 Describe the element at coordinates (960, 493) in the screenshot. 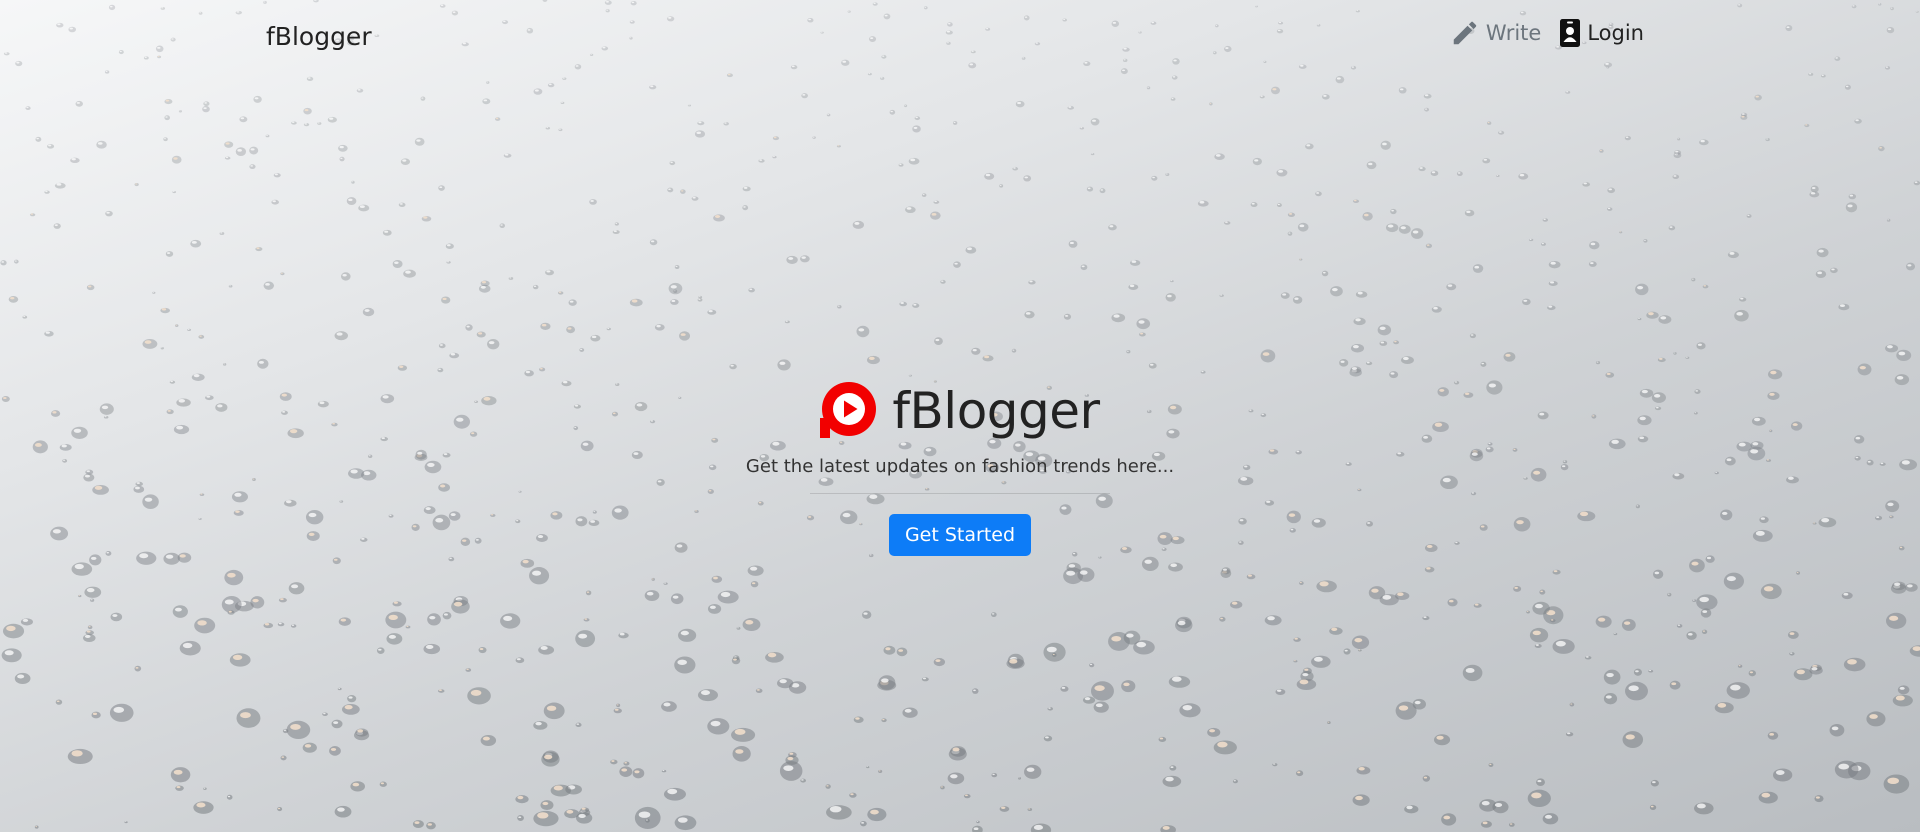

I see `hero-divider` at that location.